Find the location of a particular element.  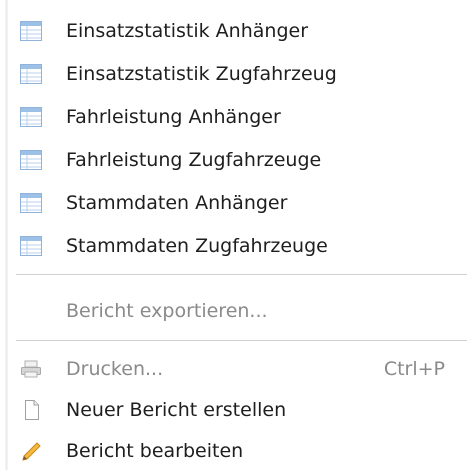

menu-item-edit-report: Bericht bearbeiten is located at coordinates (241, 451).